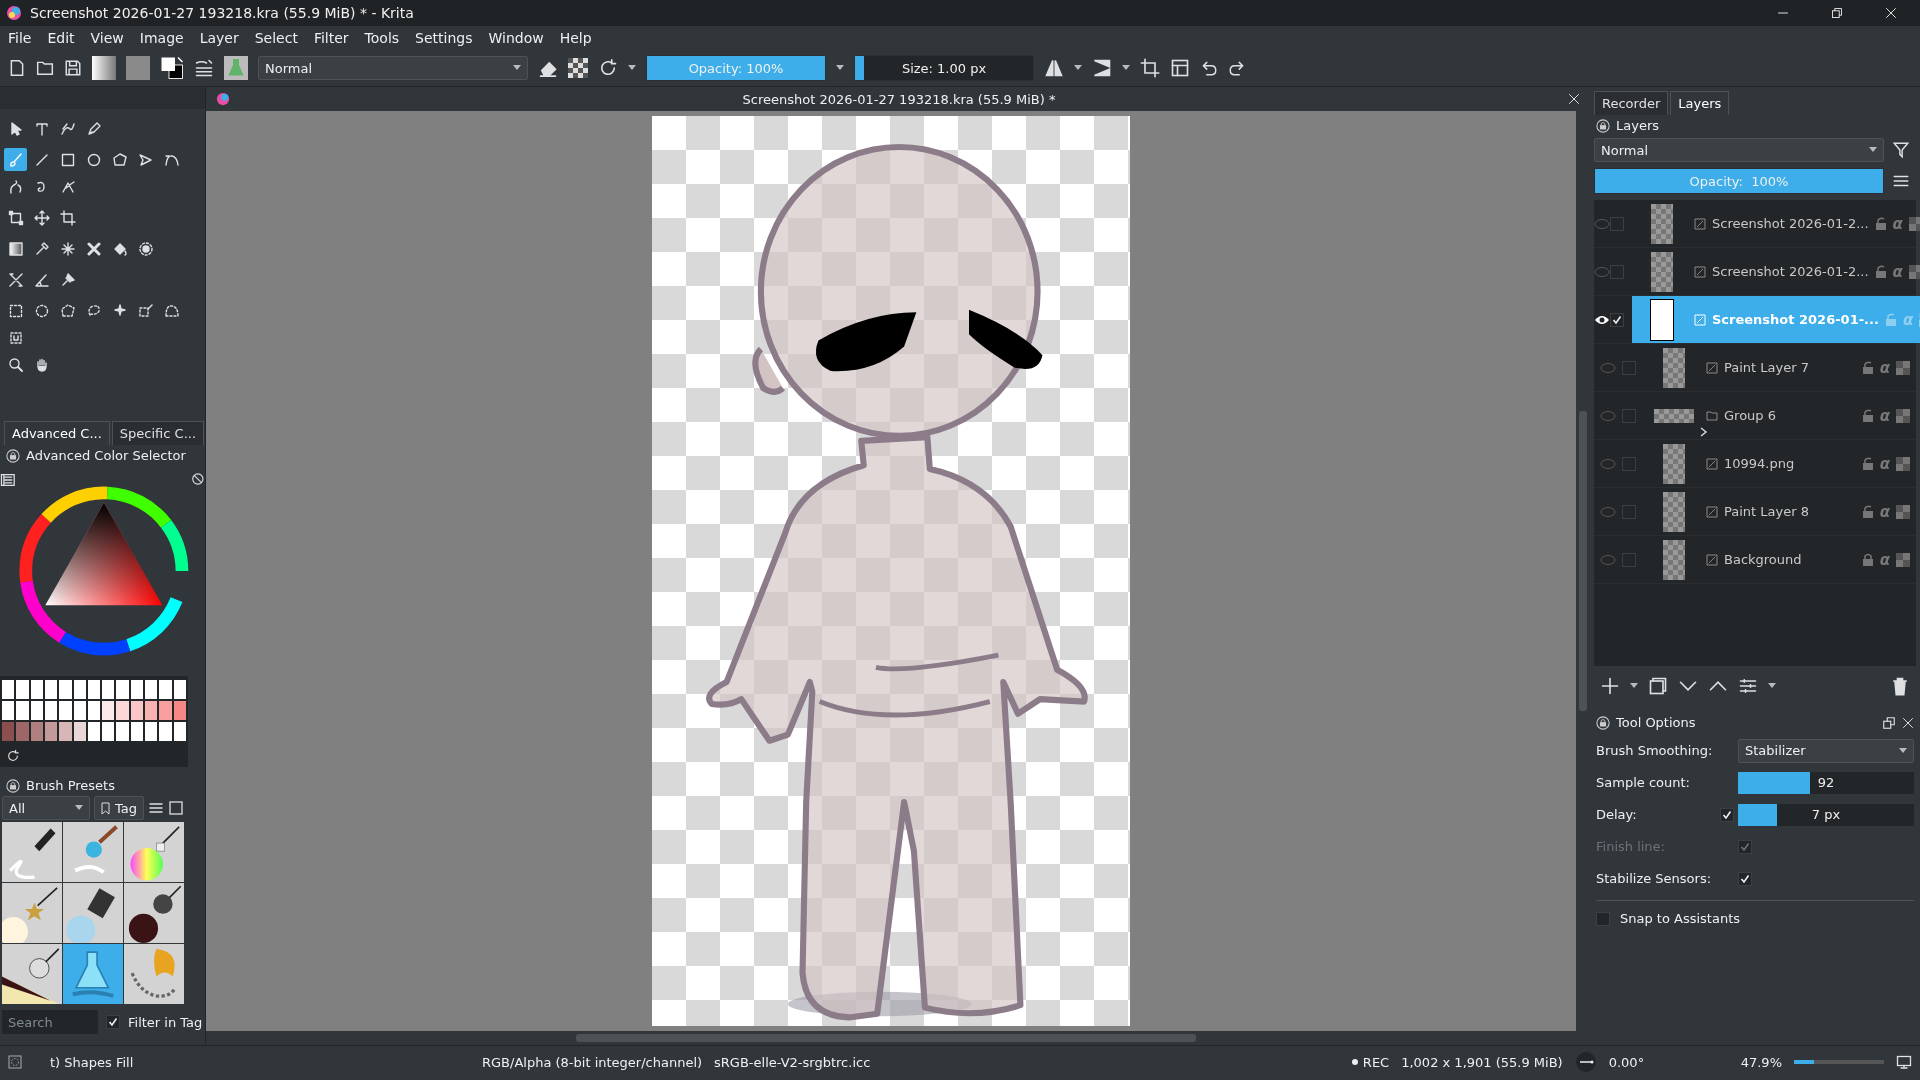 The width and height of the screenshot is (1920, 1080). Describe the element at coordinates (444, 38) in the screenshot. I see `menu-item: Settings` at that location.